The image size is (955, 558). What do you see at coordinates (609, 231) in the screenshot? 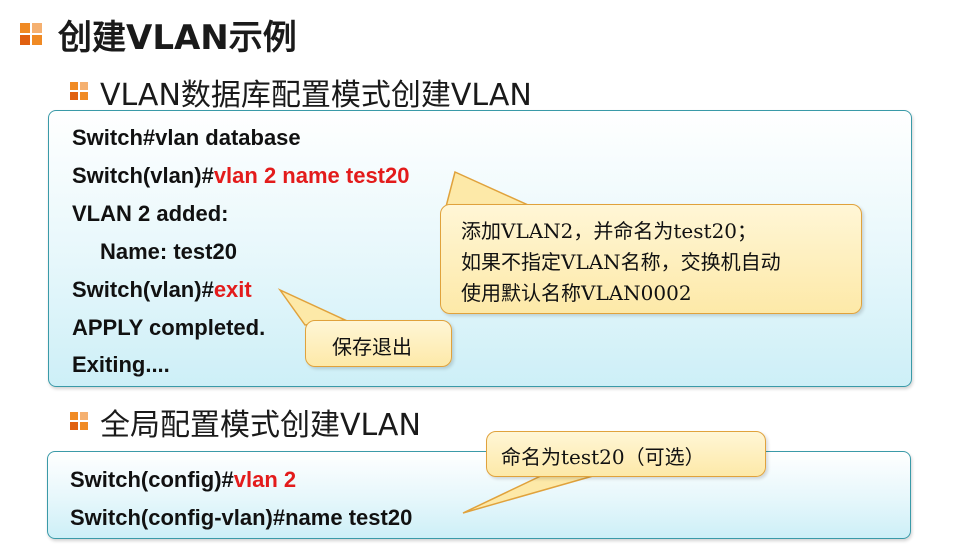
I see `callout-text: 添加VLAN2，并命名为test20；` at bounding box center [609, 231].